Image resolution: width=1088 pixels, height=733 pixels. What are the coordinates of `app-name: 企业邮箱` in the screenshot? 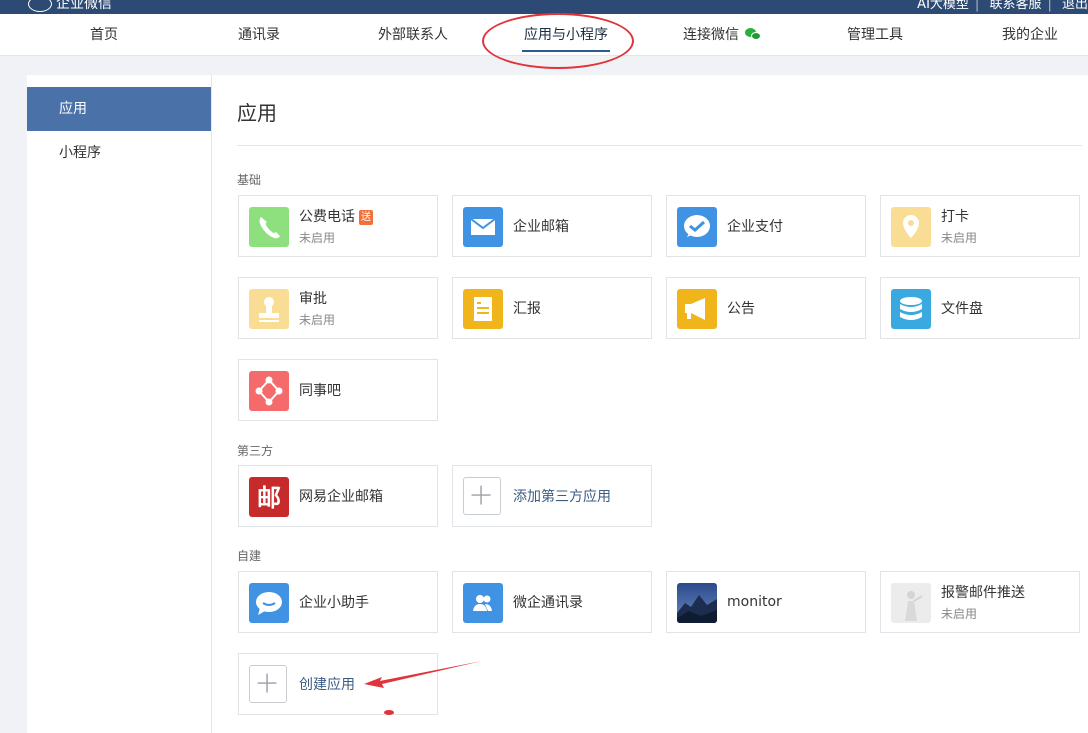 It's located at (541, 227).